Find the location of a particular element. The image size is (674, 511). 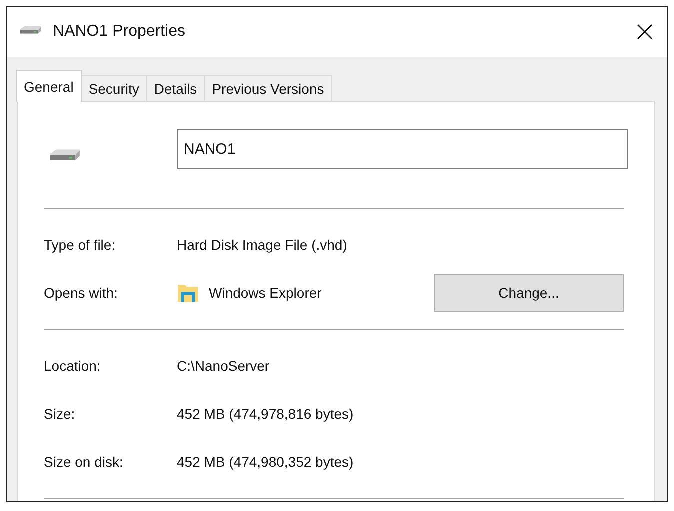

field-value: 452 MB (474,978,816 bytes) is located at coordinates (265, 414).